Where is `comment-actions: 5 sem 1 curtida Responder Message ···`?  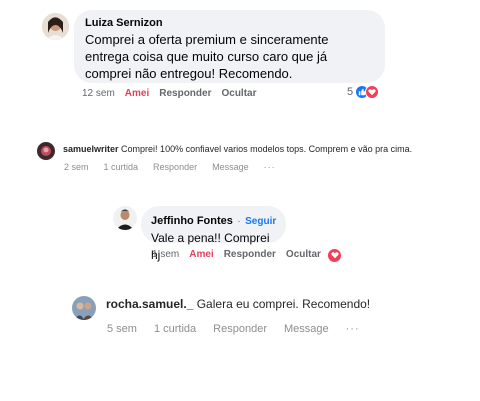 comment-actions: 5 sem 1 curtida Responder Message ··· is located at coordinates (233, 329).